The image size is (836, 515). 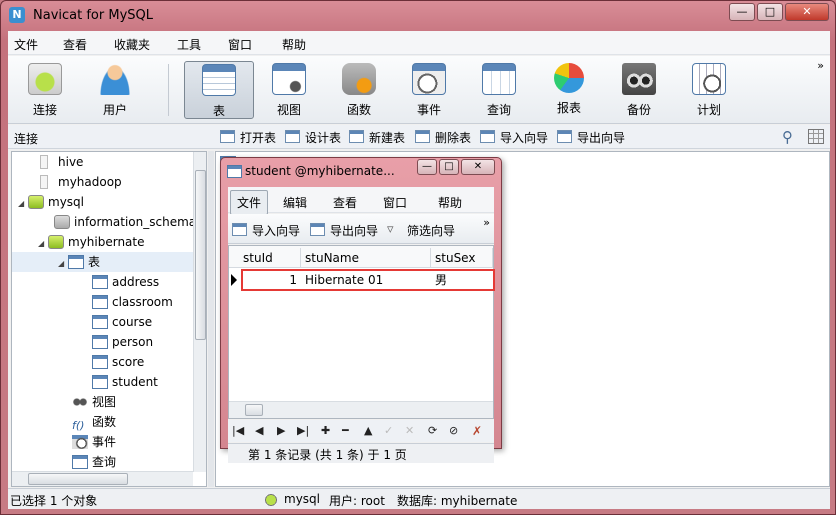 I want to click on child-close-button: ✕, so click(x=478, y=167).